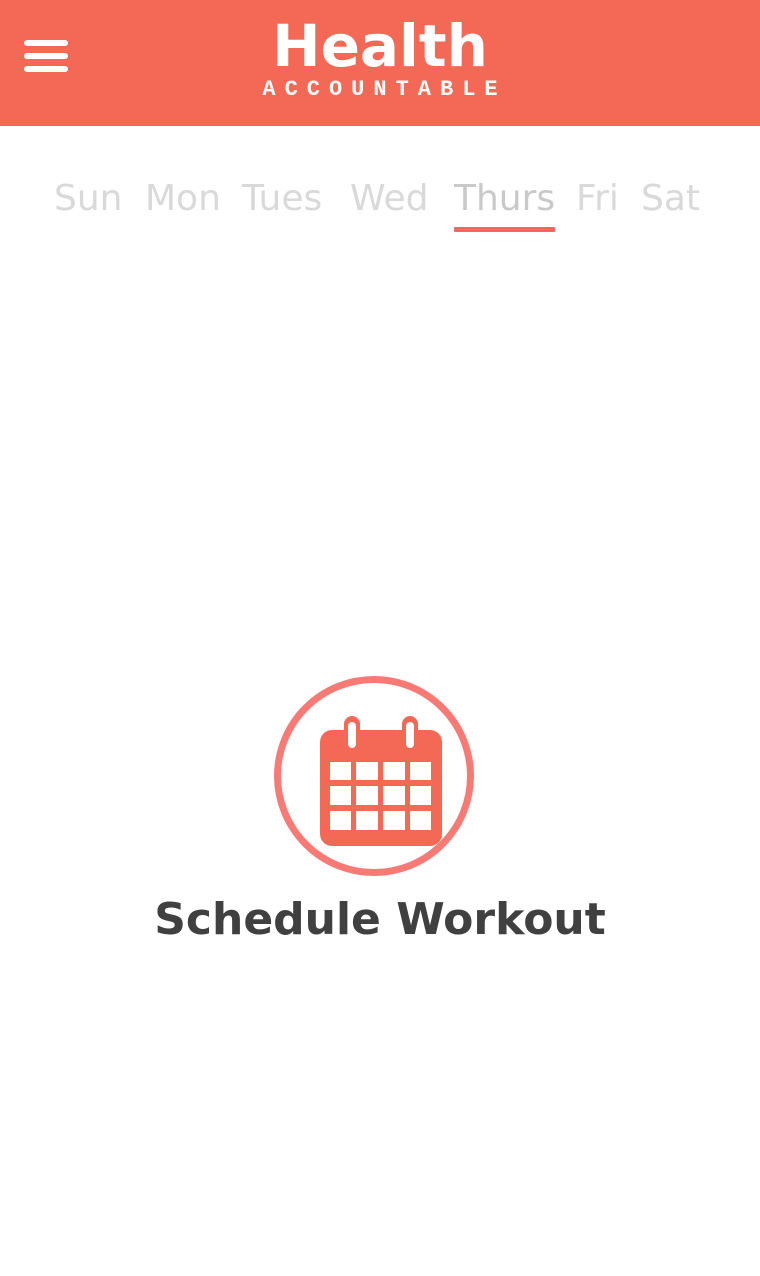 Image resolution: width=760 pixels, height=1276 pixels. What do you see at coordinates (46, 56) in the screenshot?
I see `hamburger-menu-icon` at bounding box center [46, 56].